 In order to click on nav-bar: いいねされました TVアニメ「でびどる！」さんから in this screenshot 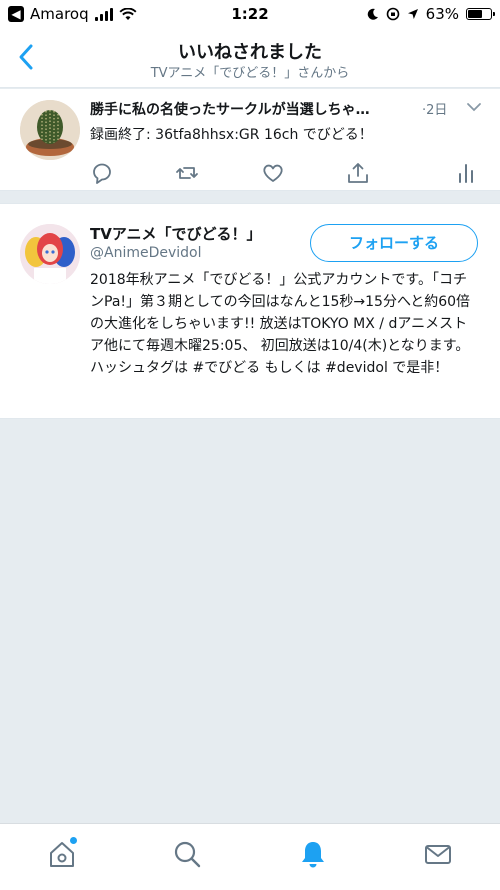, I will do `click(250, 59)`.